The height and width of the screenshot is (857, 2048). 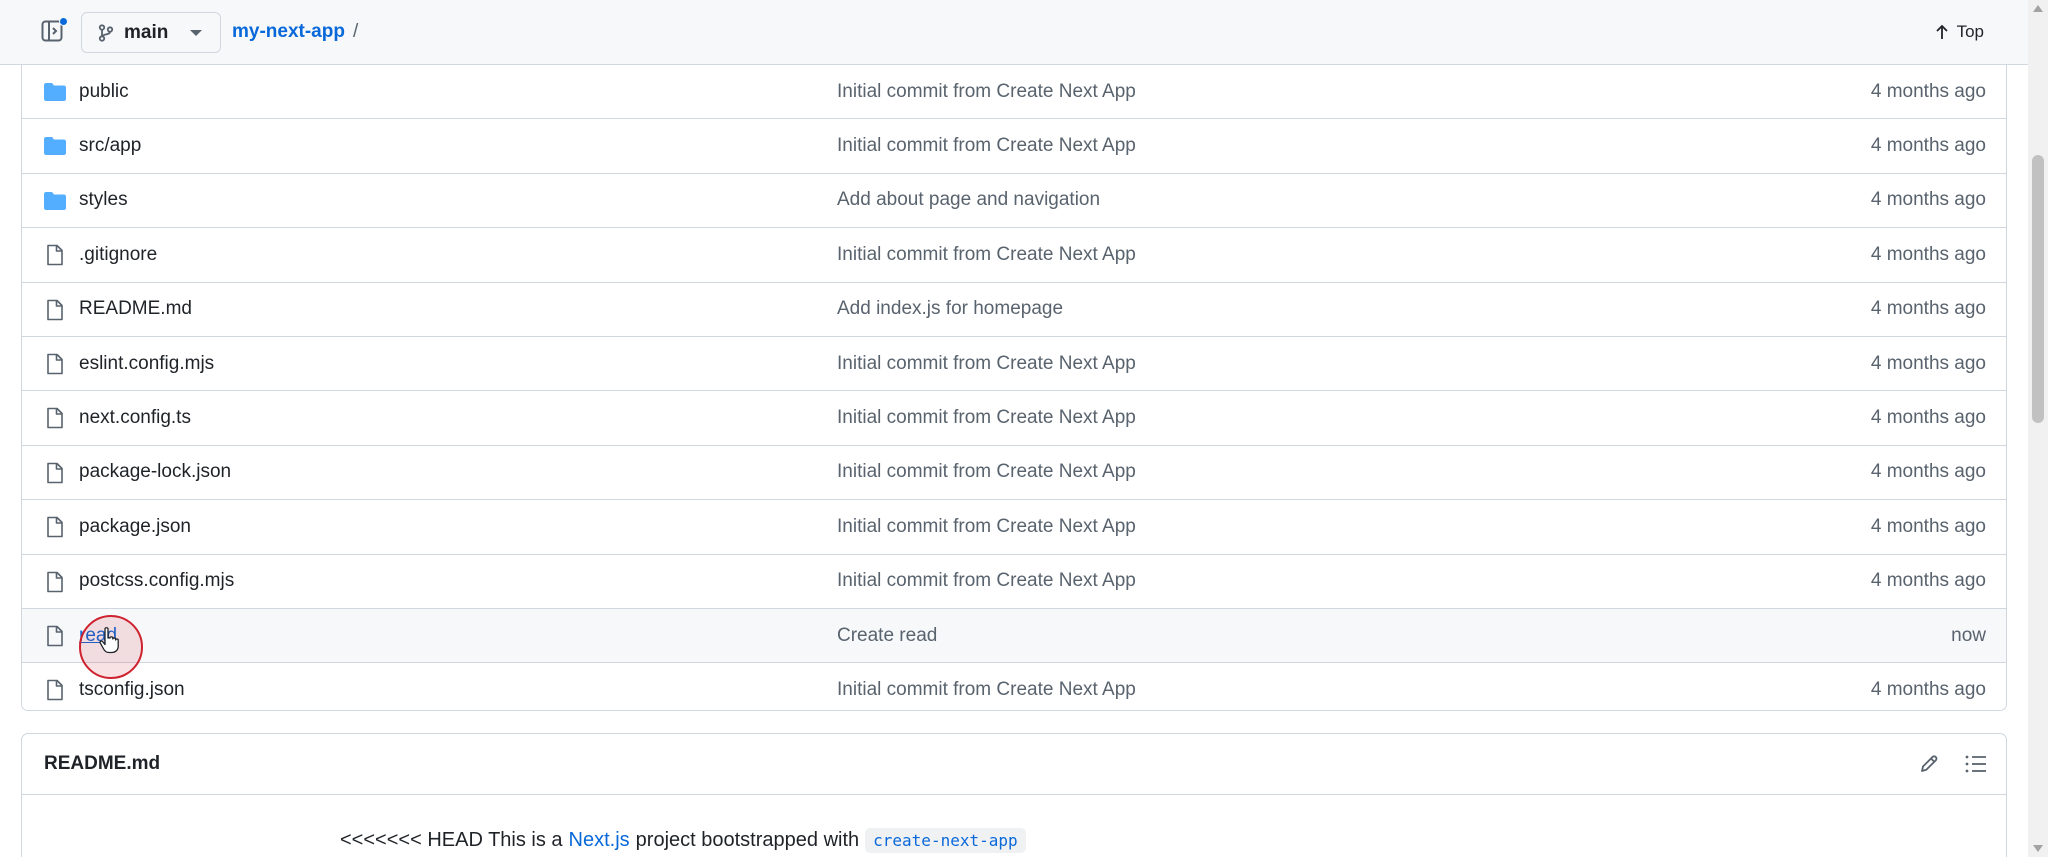 I want to click on notification-dot, so click(x=63, y=21).